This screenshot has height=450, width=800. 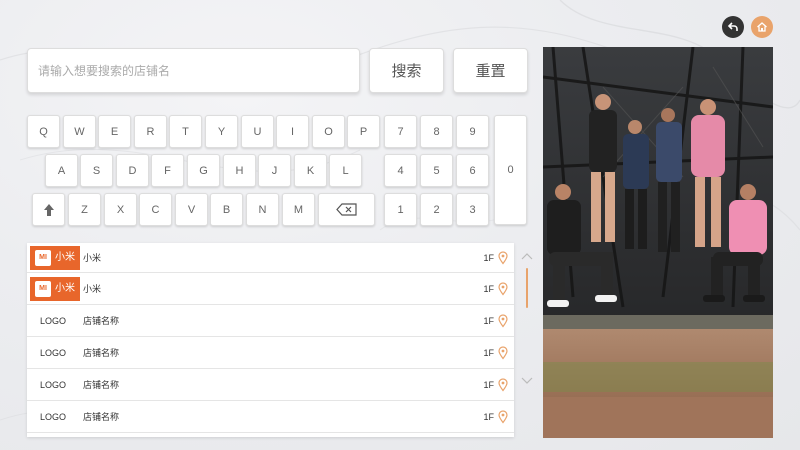 What do you see at coordinates (292, 131) in the screenshot?
I see `key-i: I` at bounding box center [292, 131].